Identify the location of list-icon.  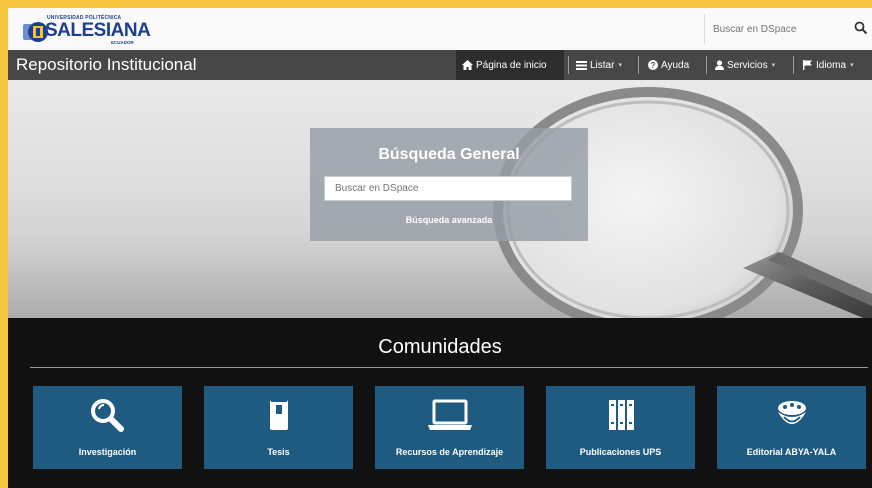
(581, 65).